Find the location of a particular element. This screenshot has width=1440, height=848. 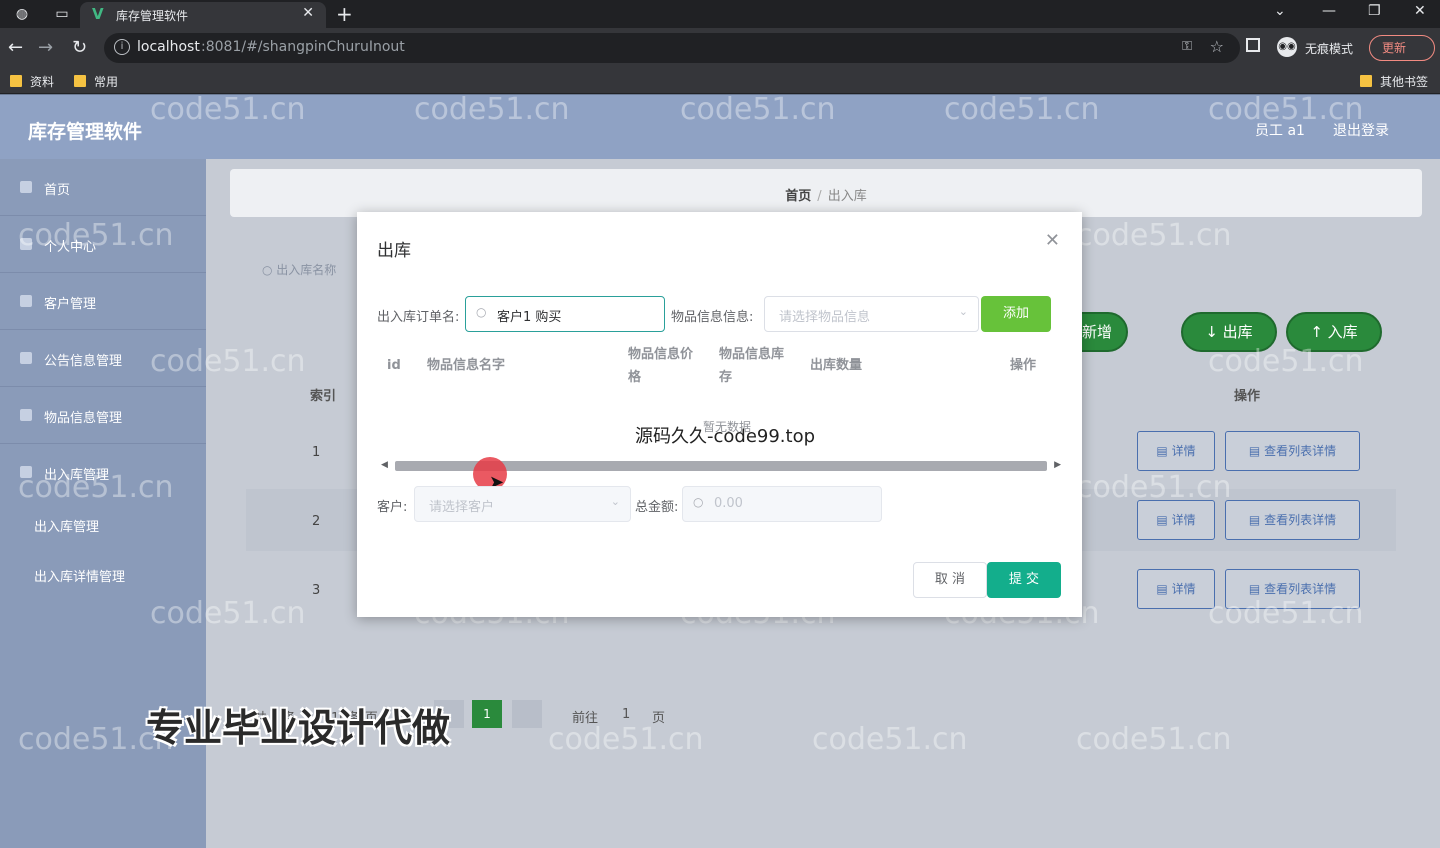

dialog-title: 出库 is located at coordinates (394, 251).